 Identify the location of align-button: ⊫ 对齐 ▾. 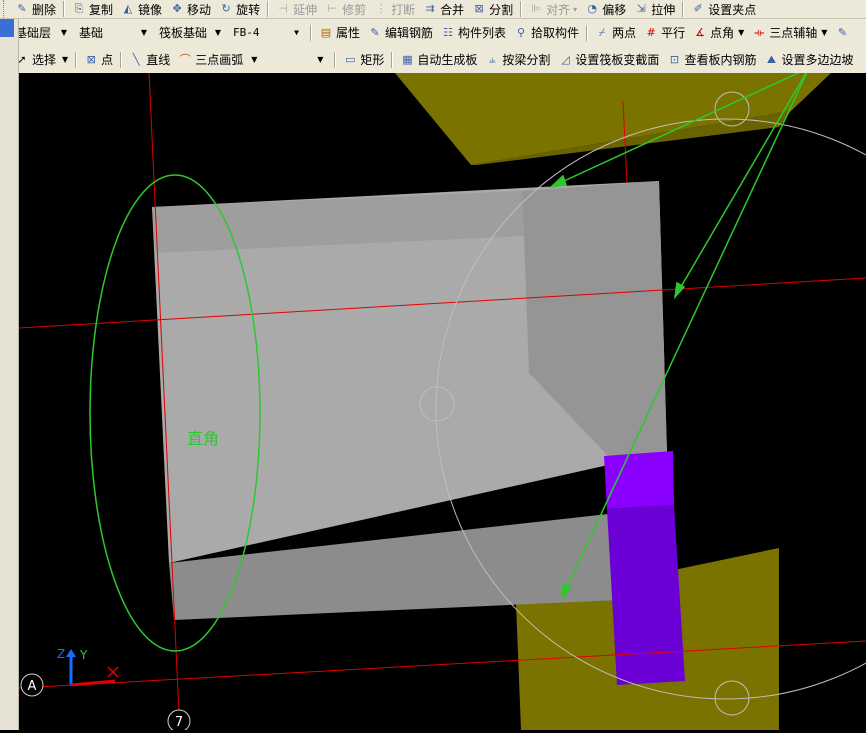
(553, 9).